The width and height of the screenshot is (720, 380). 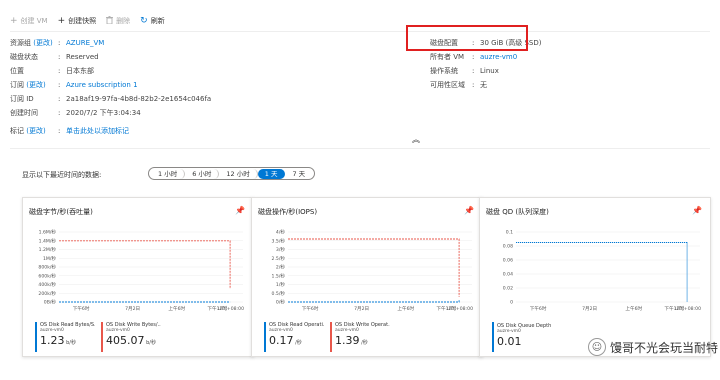 What do you see at coordinates (48, 249) in the screenshot?
I see `y-tick-label: 1.2M/秒` at bounding box center [48, 249].